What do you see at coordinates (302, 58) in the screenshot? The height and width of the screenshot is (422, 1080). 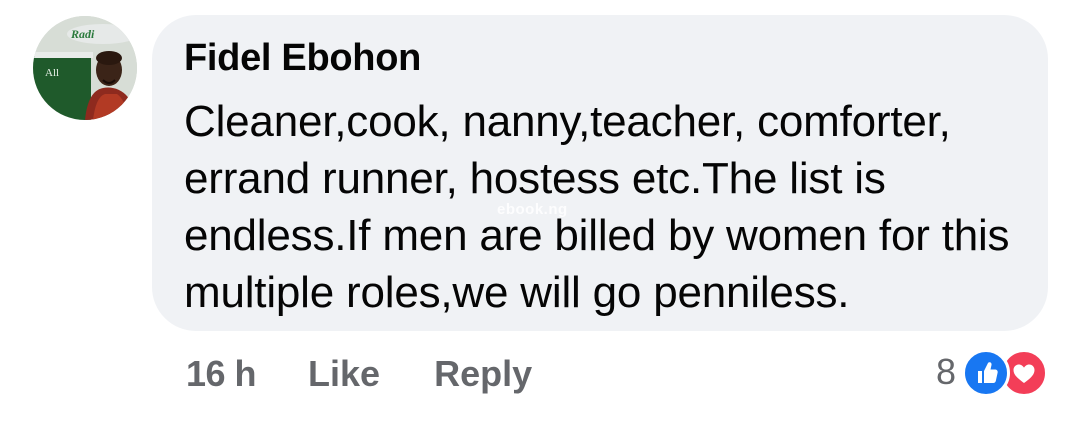 I see `author-name: Fidel Ebohon` at bounding box center [302, 58].